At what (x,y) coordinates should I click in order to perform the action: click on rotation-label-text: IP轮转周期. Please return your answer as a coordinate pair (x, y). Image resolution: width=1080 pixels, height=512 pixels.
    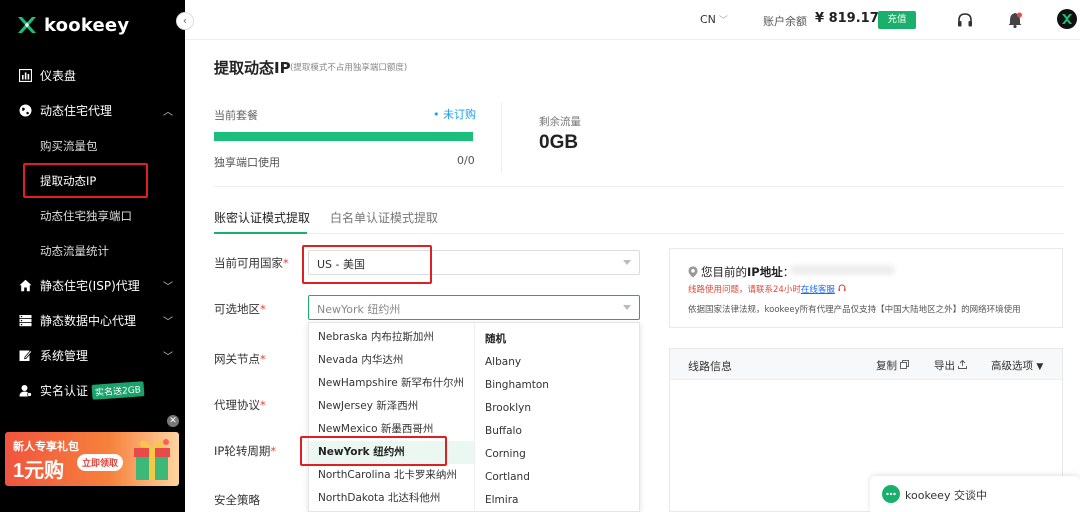
    Looking at the image, I should click on (242, 451).